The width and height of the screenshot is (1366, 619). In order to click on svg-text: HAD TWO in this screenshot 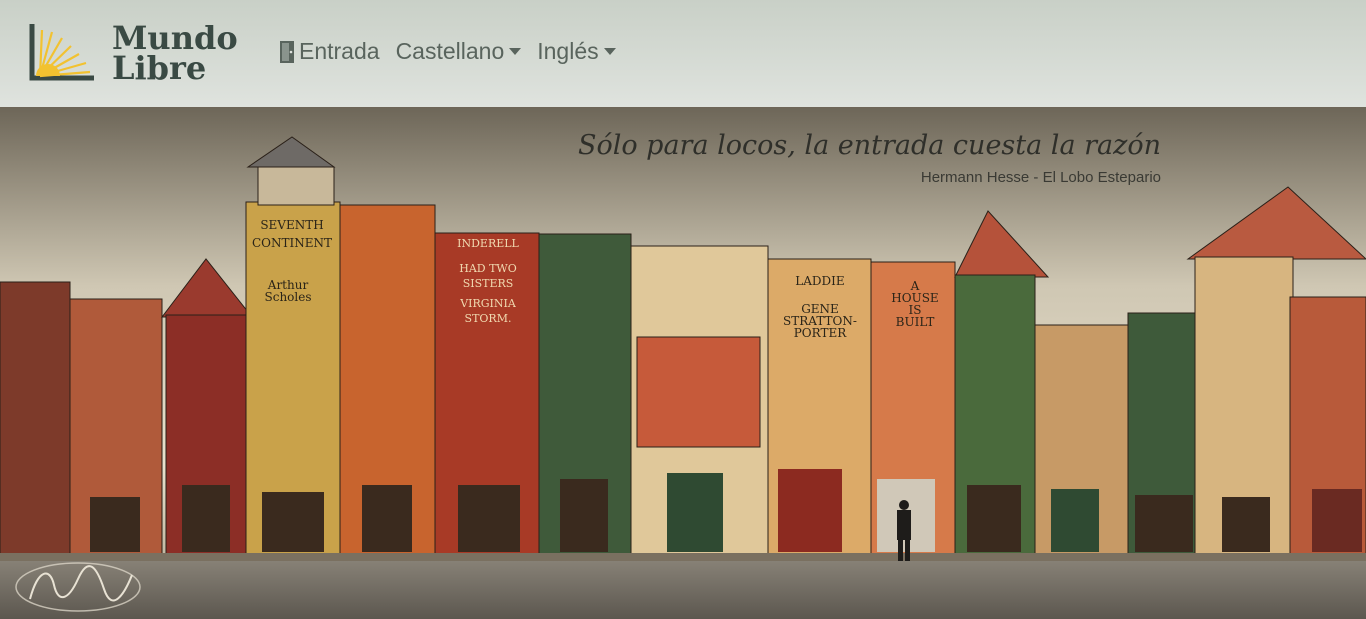, I will do `click(488, 268)`.